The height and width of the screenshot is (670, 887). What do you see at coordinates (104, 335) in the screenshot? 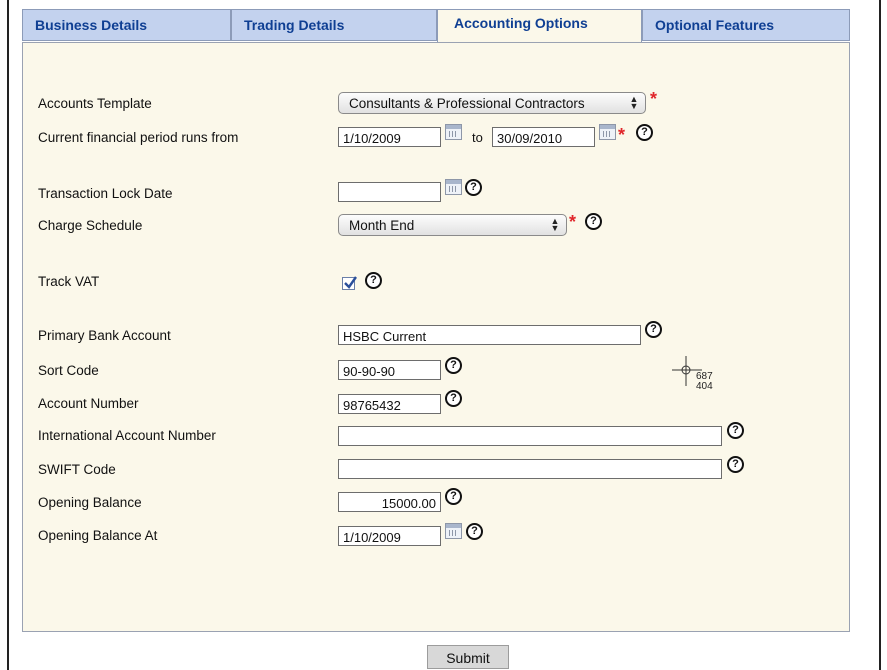
I see `primary-bank-account-label: Primary Bank Account` at bounding box center [104, 335].